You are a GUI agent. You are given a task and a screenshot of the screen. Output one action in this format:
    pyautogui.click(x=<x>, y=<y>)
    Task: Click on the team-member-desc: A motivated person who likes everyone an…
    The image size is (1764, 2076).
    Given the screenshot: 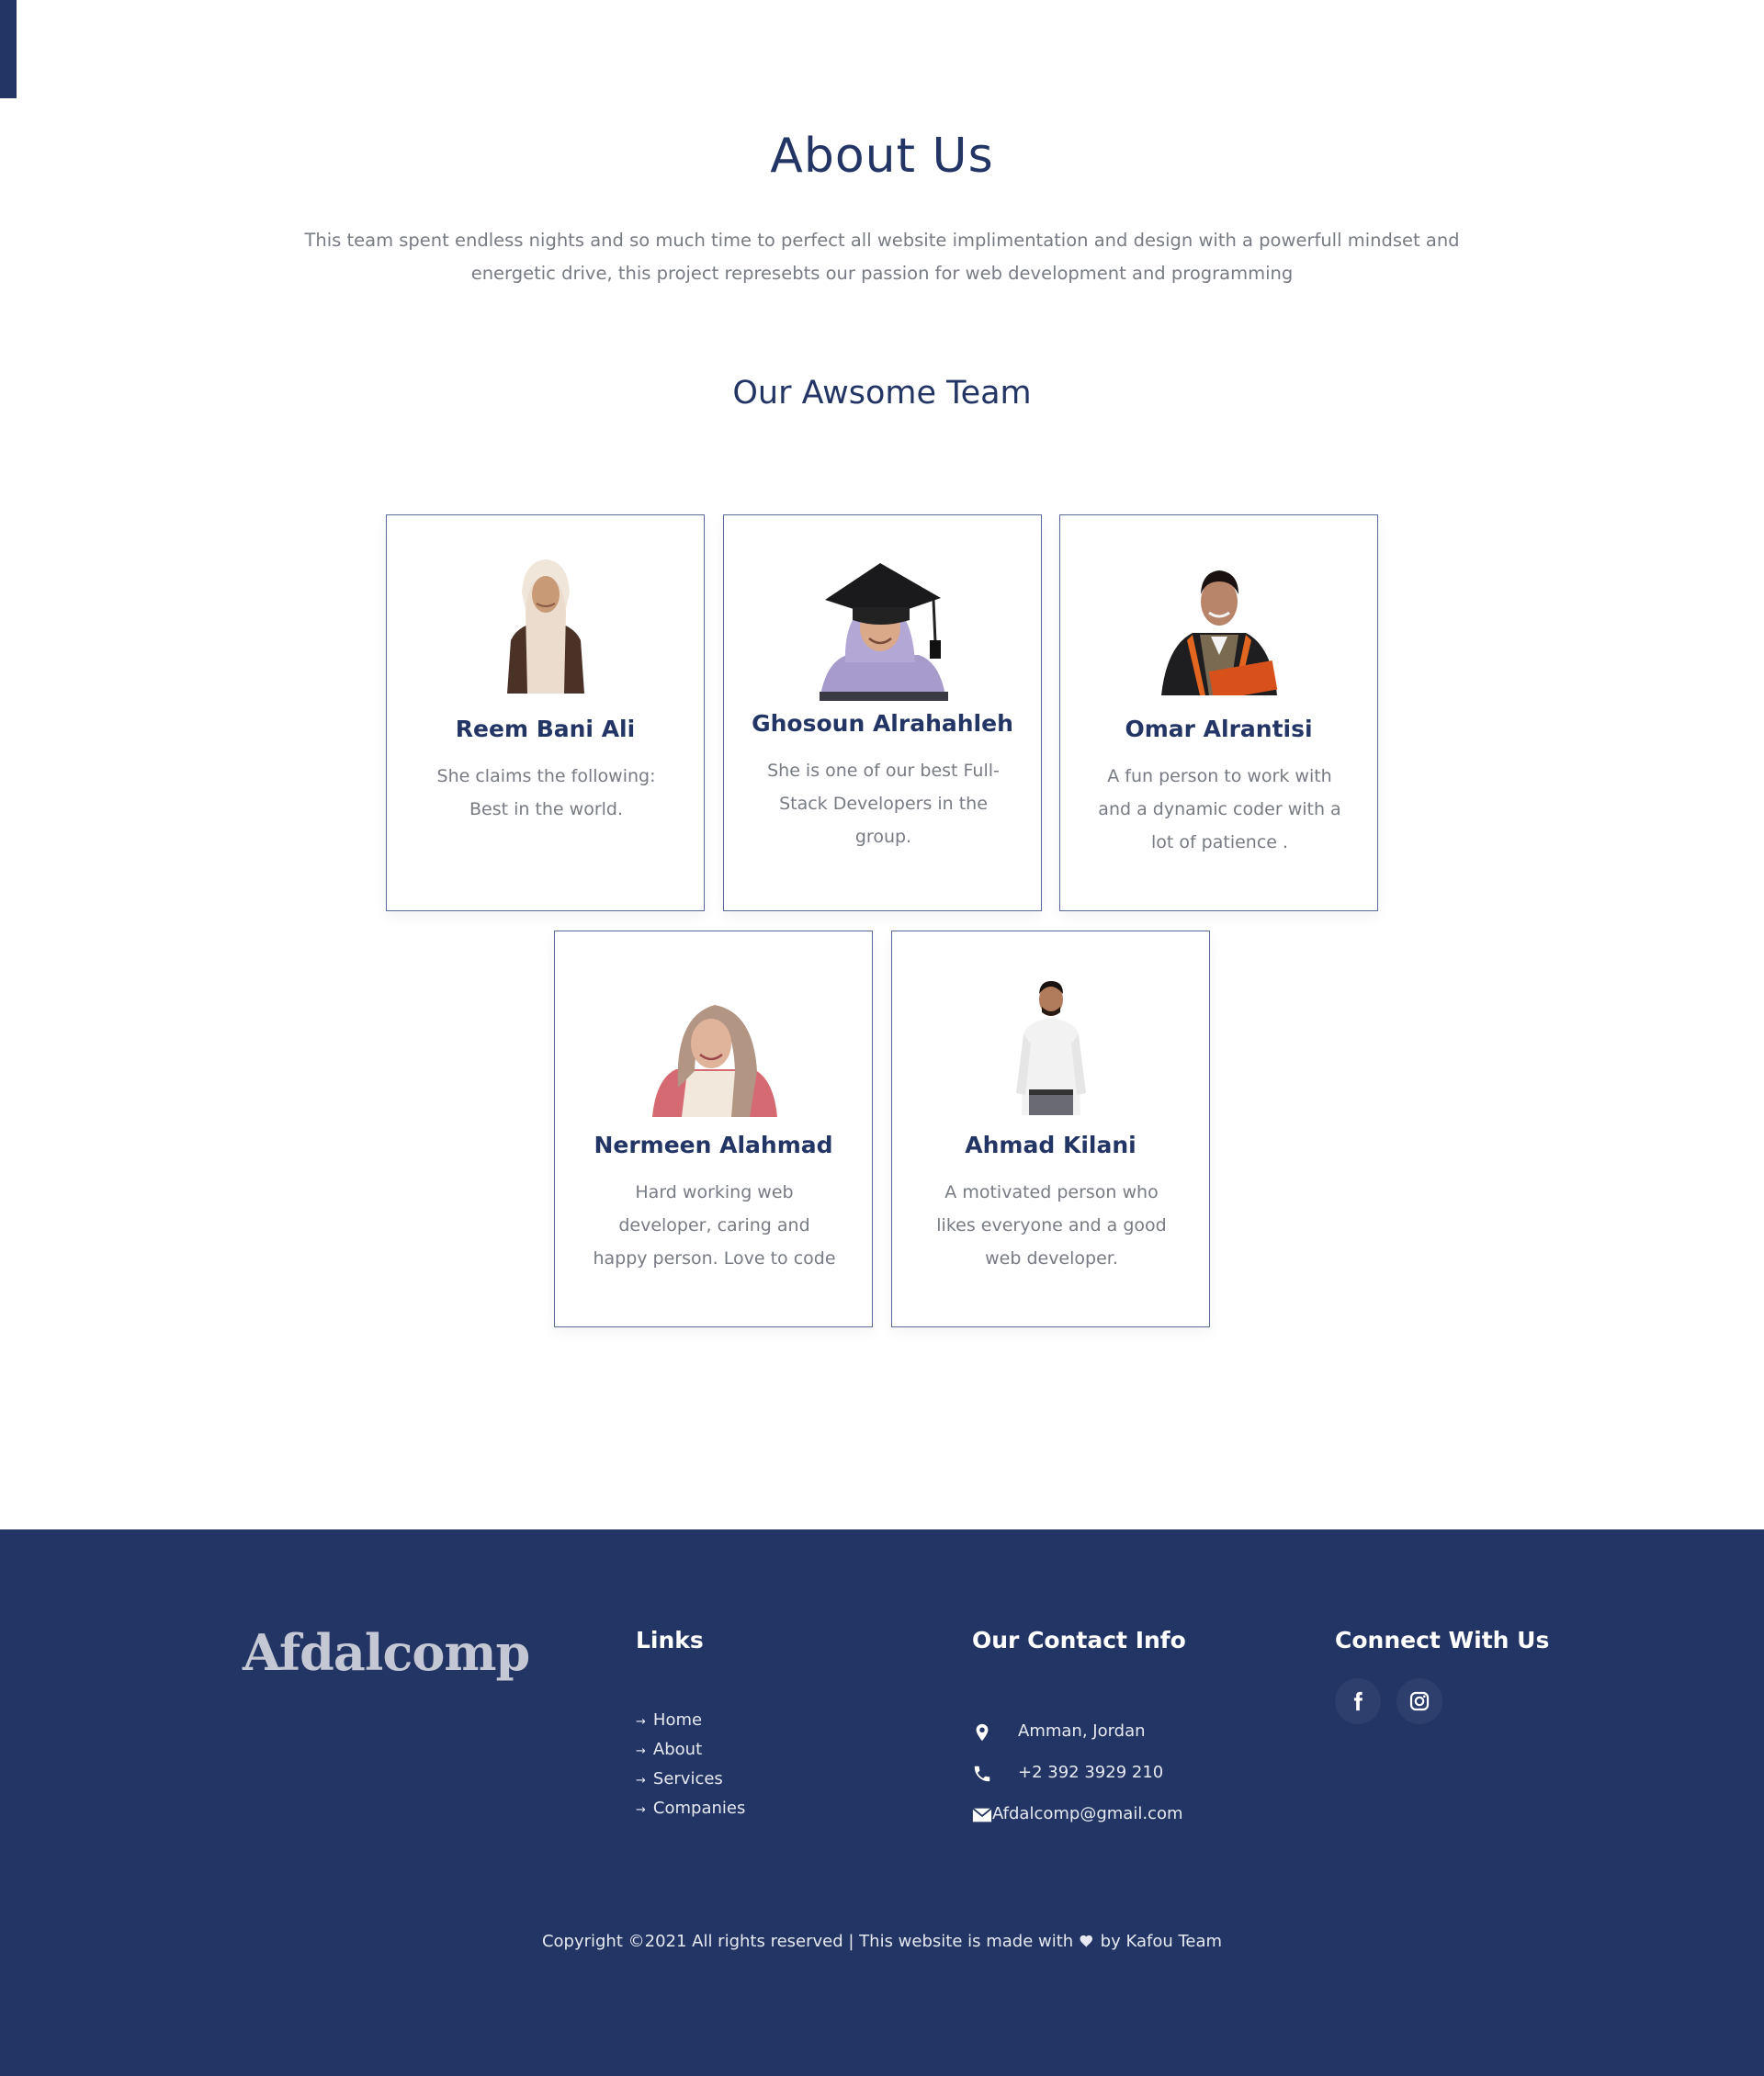 What is the action you would take?
    pyautogui.click(x=1051, y=1225)
    